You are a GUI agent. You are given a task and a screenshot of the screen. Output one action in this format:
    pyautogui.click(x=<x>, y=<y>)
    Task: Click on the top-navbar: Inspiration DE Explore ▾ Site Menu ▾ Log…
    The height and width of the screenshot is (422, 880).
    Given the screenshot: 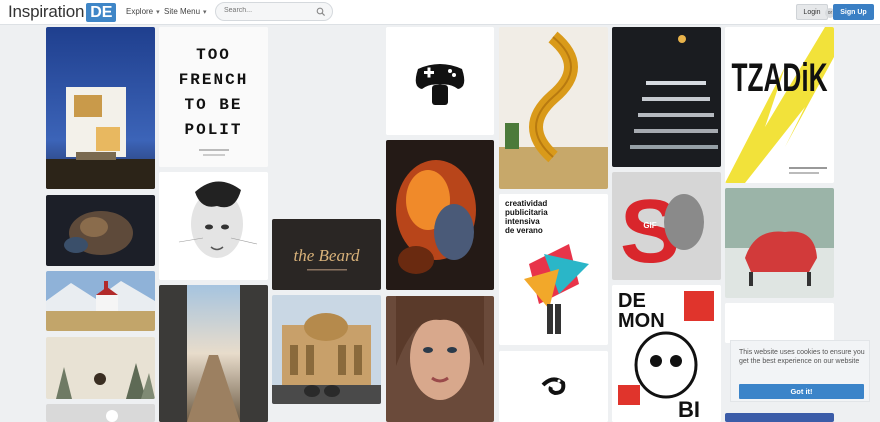 What is the action you would take?
    pyautogui.click(x=440, y=12)
    